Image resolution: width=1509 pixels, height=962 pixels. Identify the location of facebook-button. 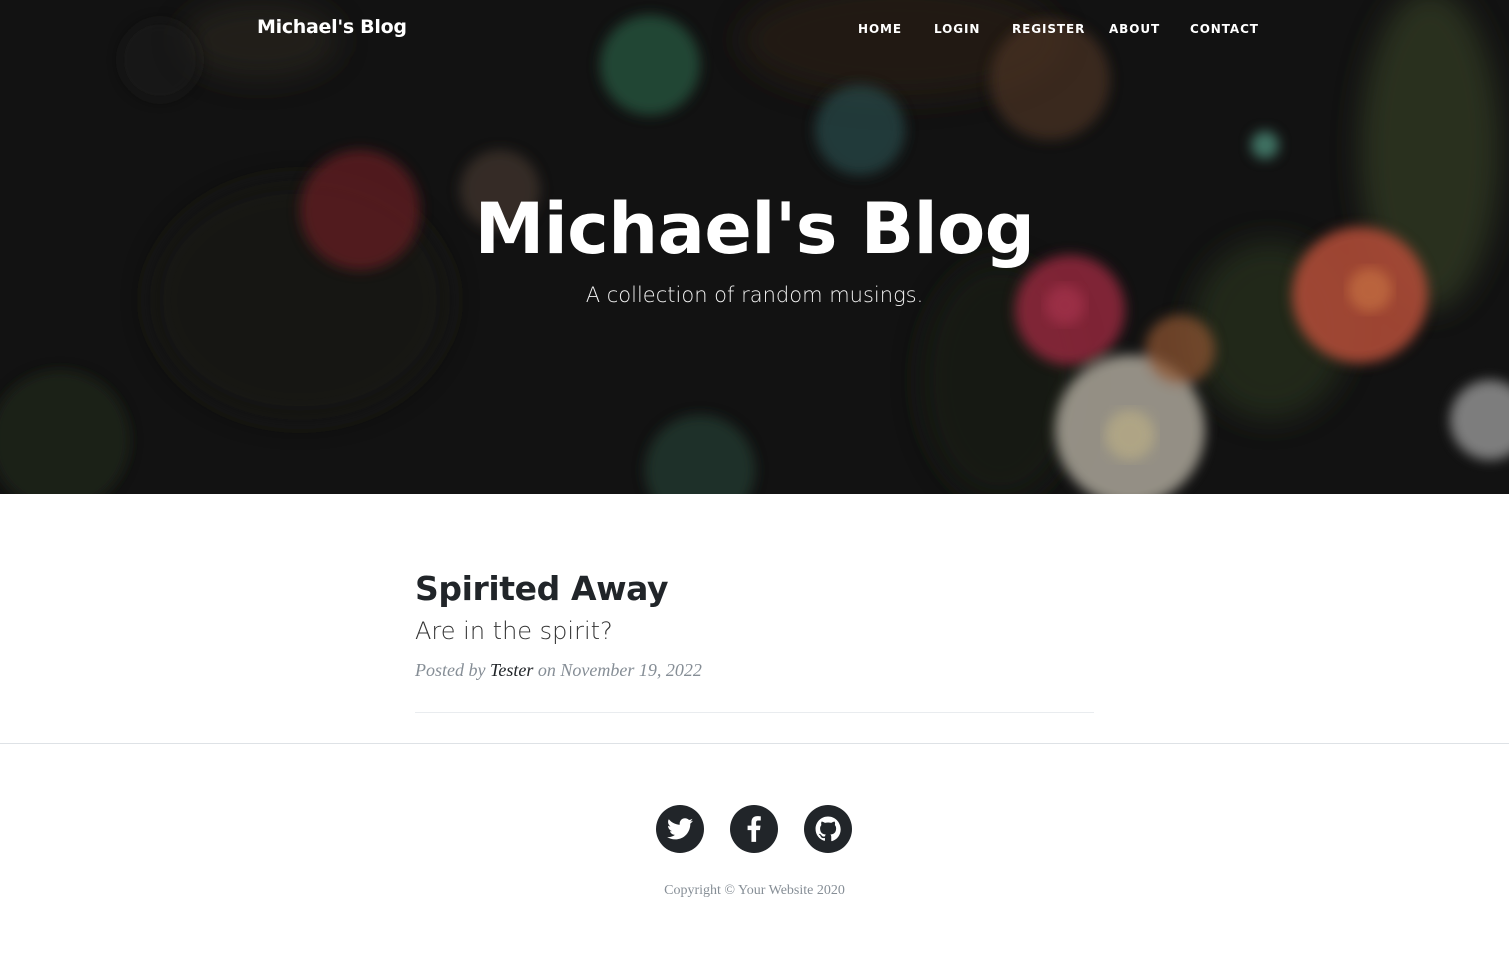
(754, 829).